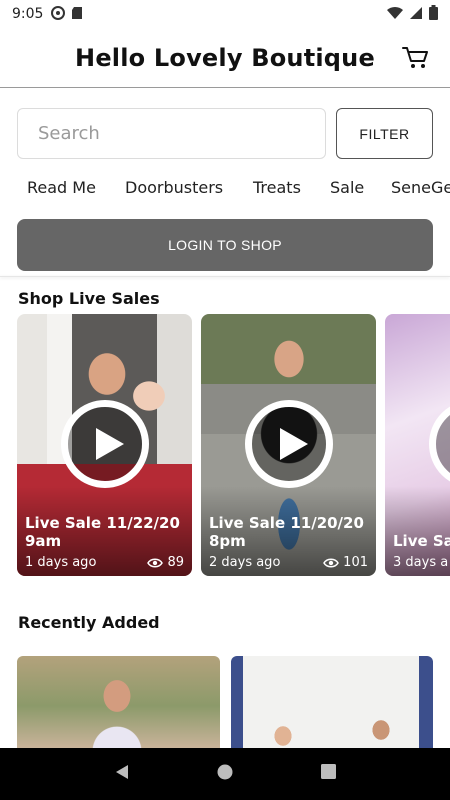 The height and width of the screenshot is (800, 450). What do you see at coordinates (122, 774) in the screenshot?
I see `back-icon` at bounding box center [122, 774].